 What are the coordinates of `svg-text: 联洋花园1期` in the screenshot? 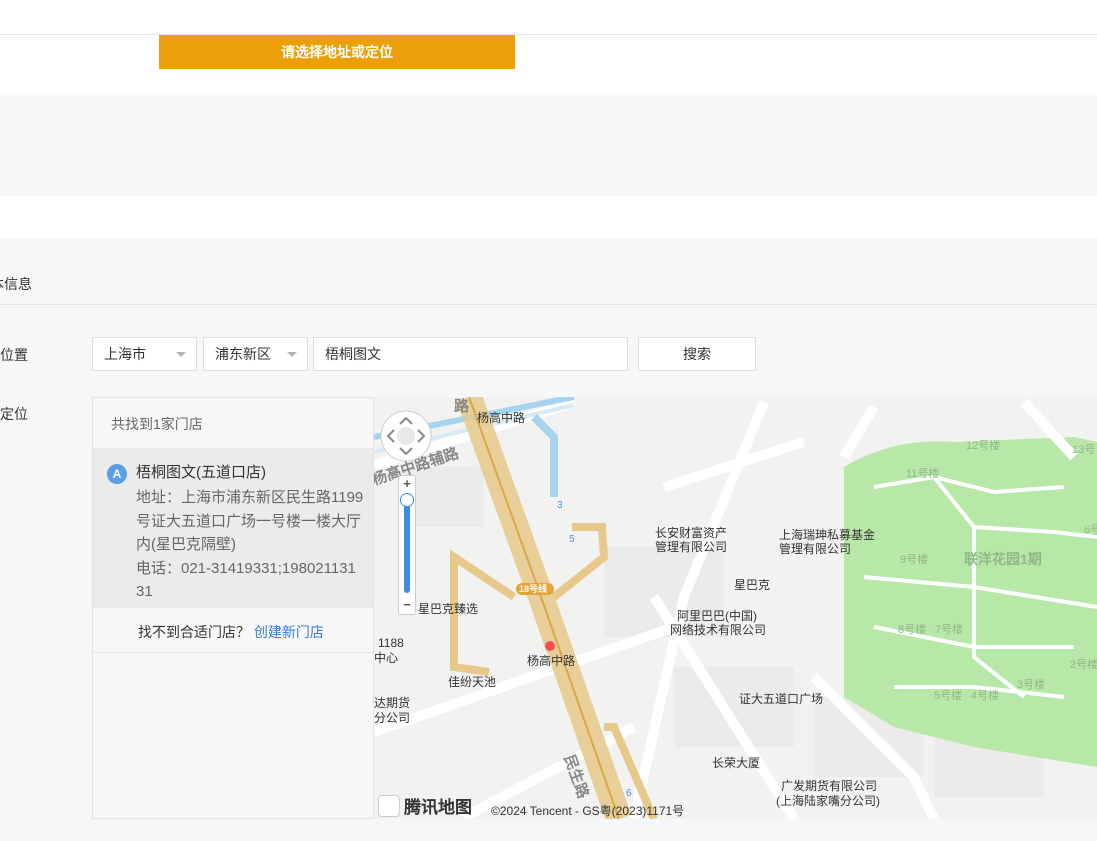 It's located at (1003, 559).